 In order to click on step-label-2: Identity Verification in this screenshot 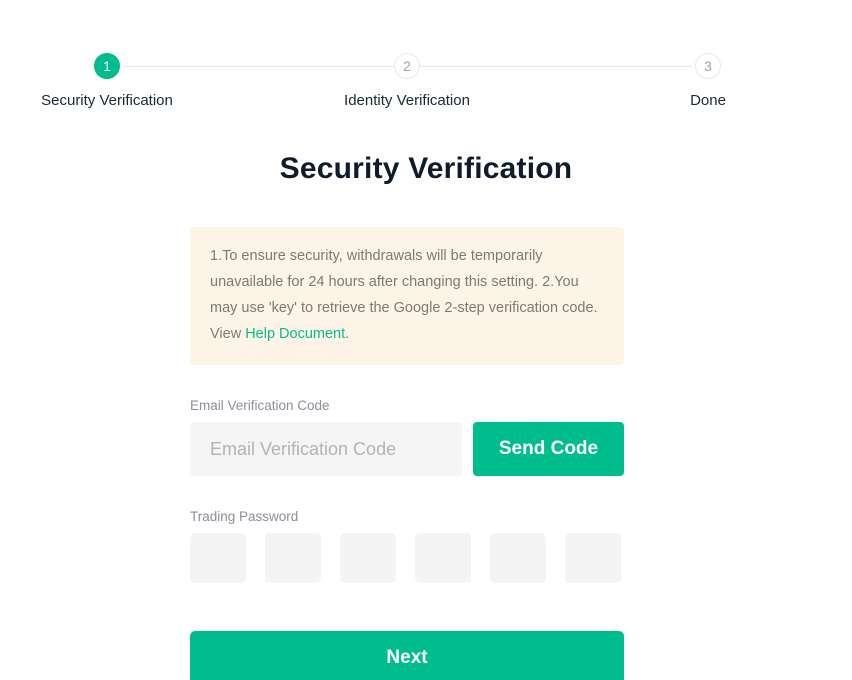, I will do `click(407, 100)`.